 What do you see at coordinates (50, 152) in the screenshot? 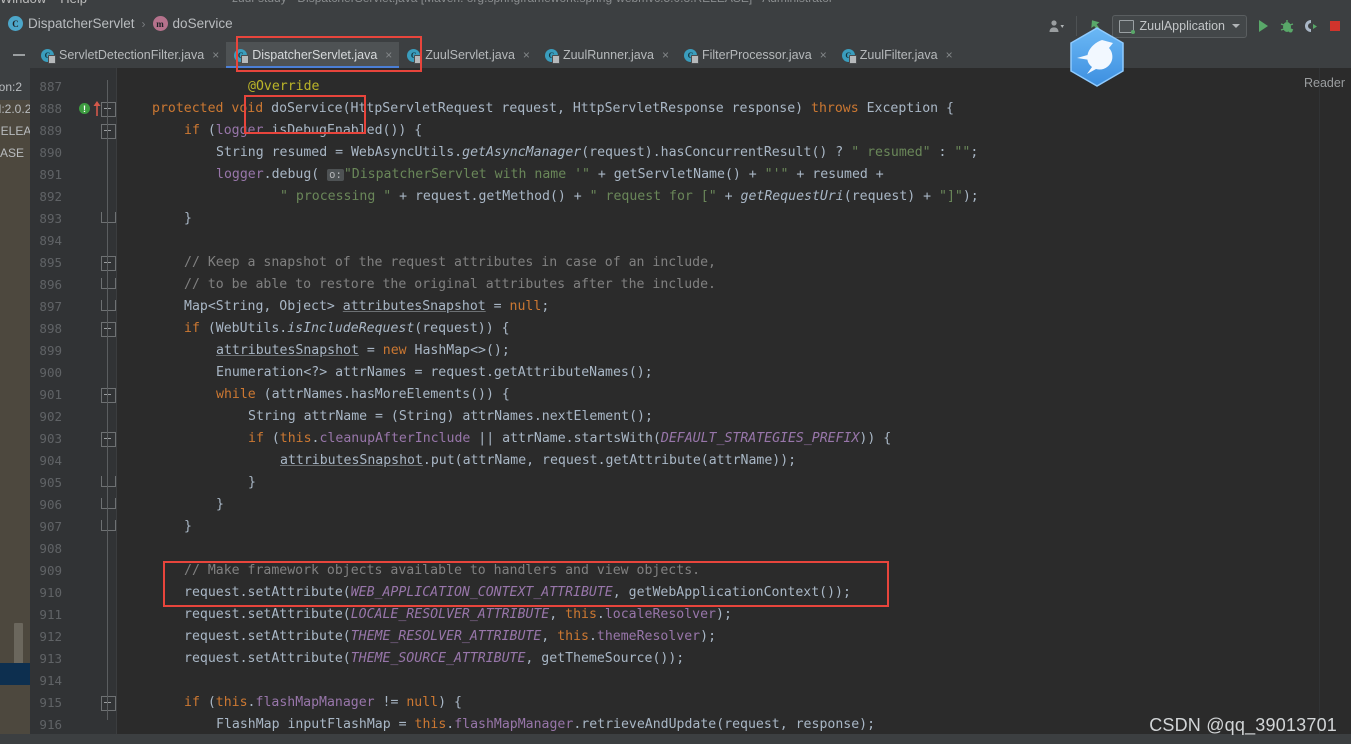
I see `line-number: 890` at bounding box center [50, 152].